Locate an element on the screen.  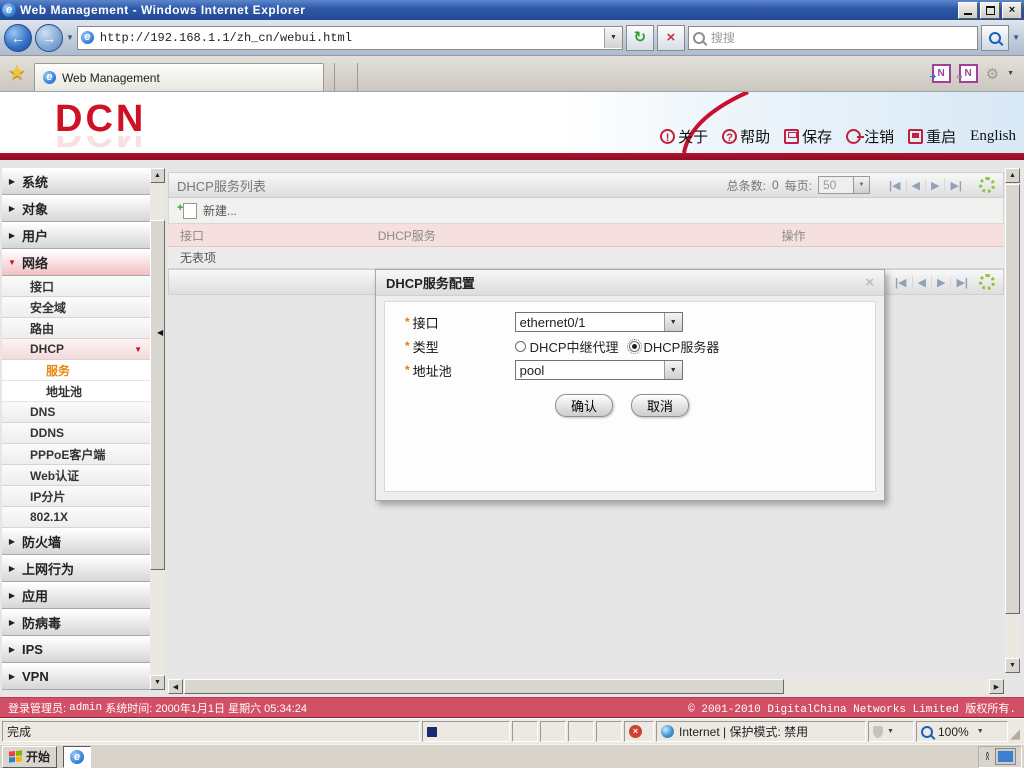
sidebar-item-ip-fragment: IP分片 is located at coordinates (76, 496).